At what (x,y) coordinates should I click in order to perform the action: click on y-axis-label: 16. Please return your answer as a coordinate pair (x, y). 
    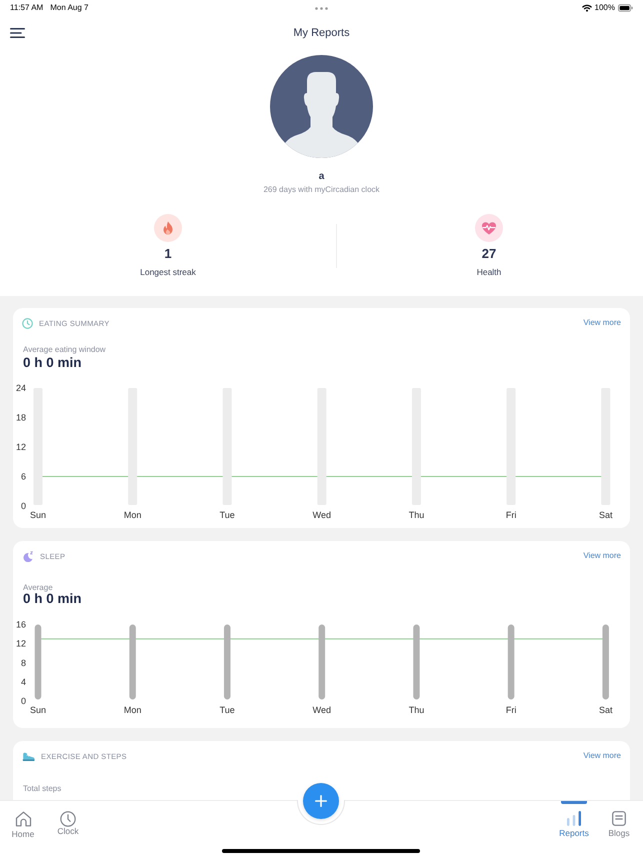
    Looking at the image, I should click on (21, 625).